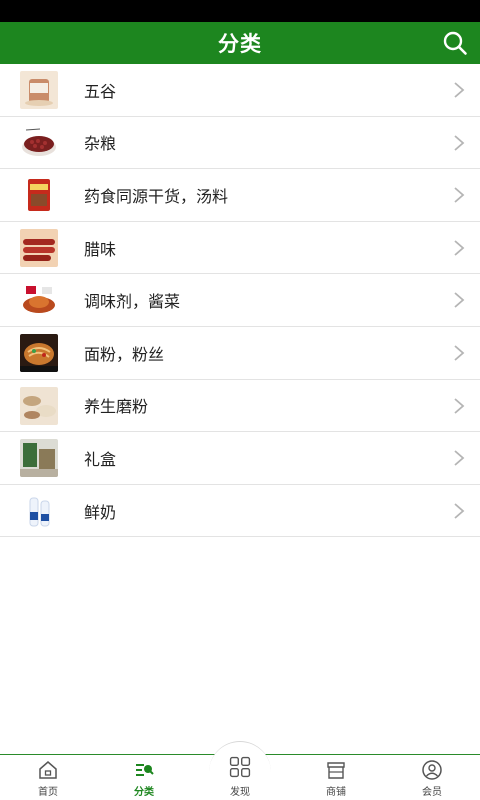  Describe the element at coordinates (100, 91) in the screenshot. I see `category-label: 五谷` at that location.